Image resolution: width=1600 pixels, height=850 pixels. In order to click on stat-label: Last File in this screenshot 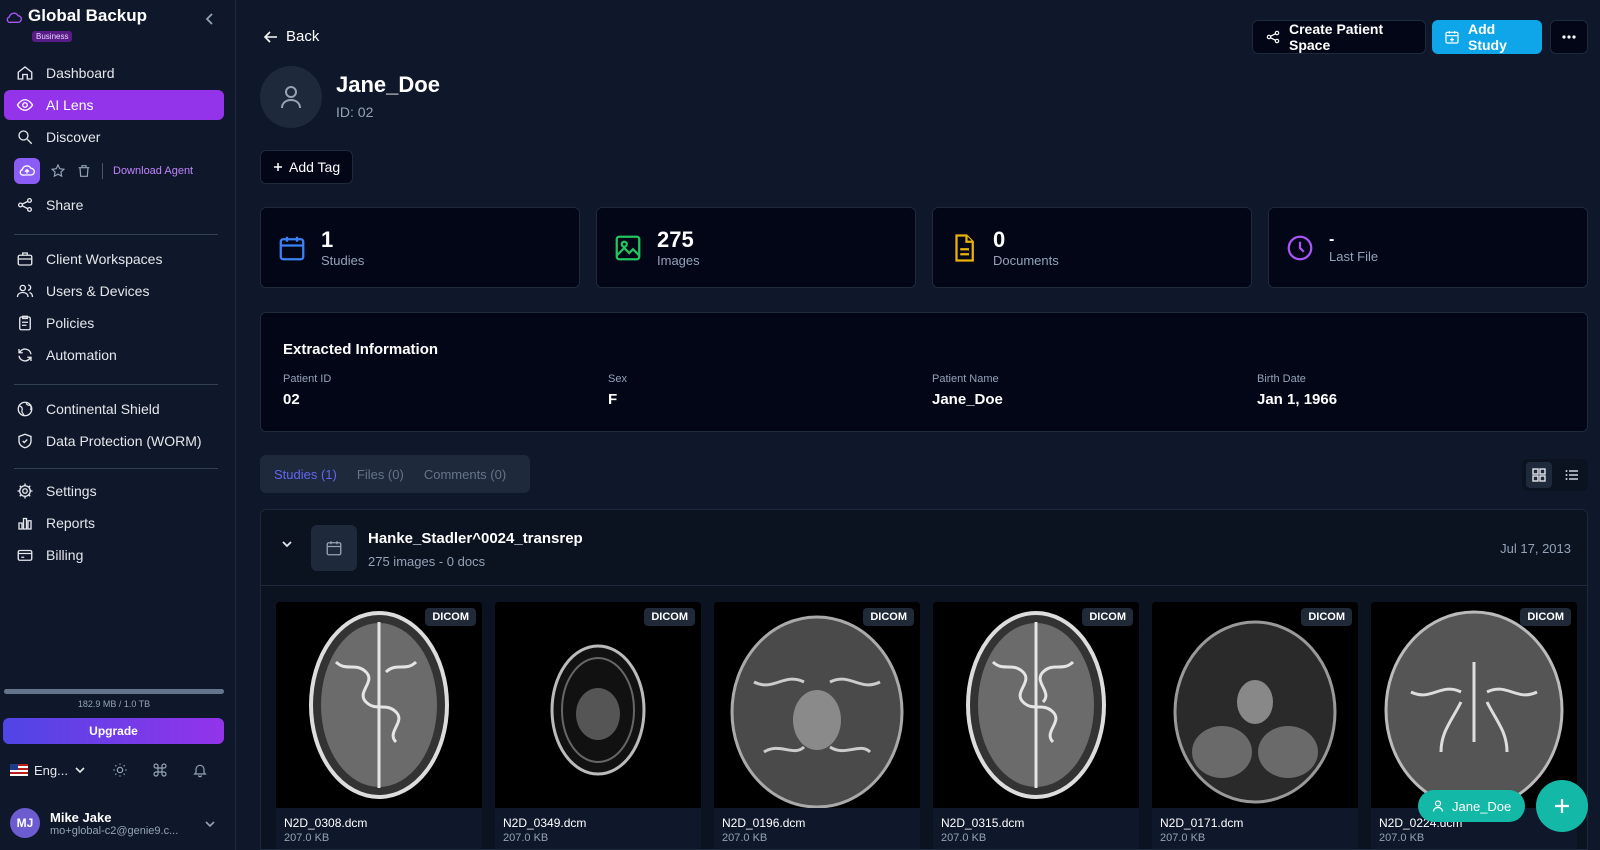, I will do `click(1354, 256)`.